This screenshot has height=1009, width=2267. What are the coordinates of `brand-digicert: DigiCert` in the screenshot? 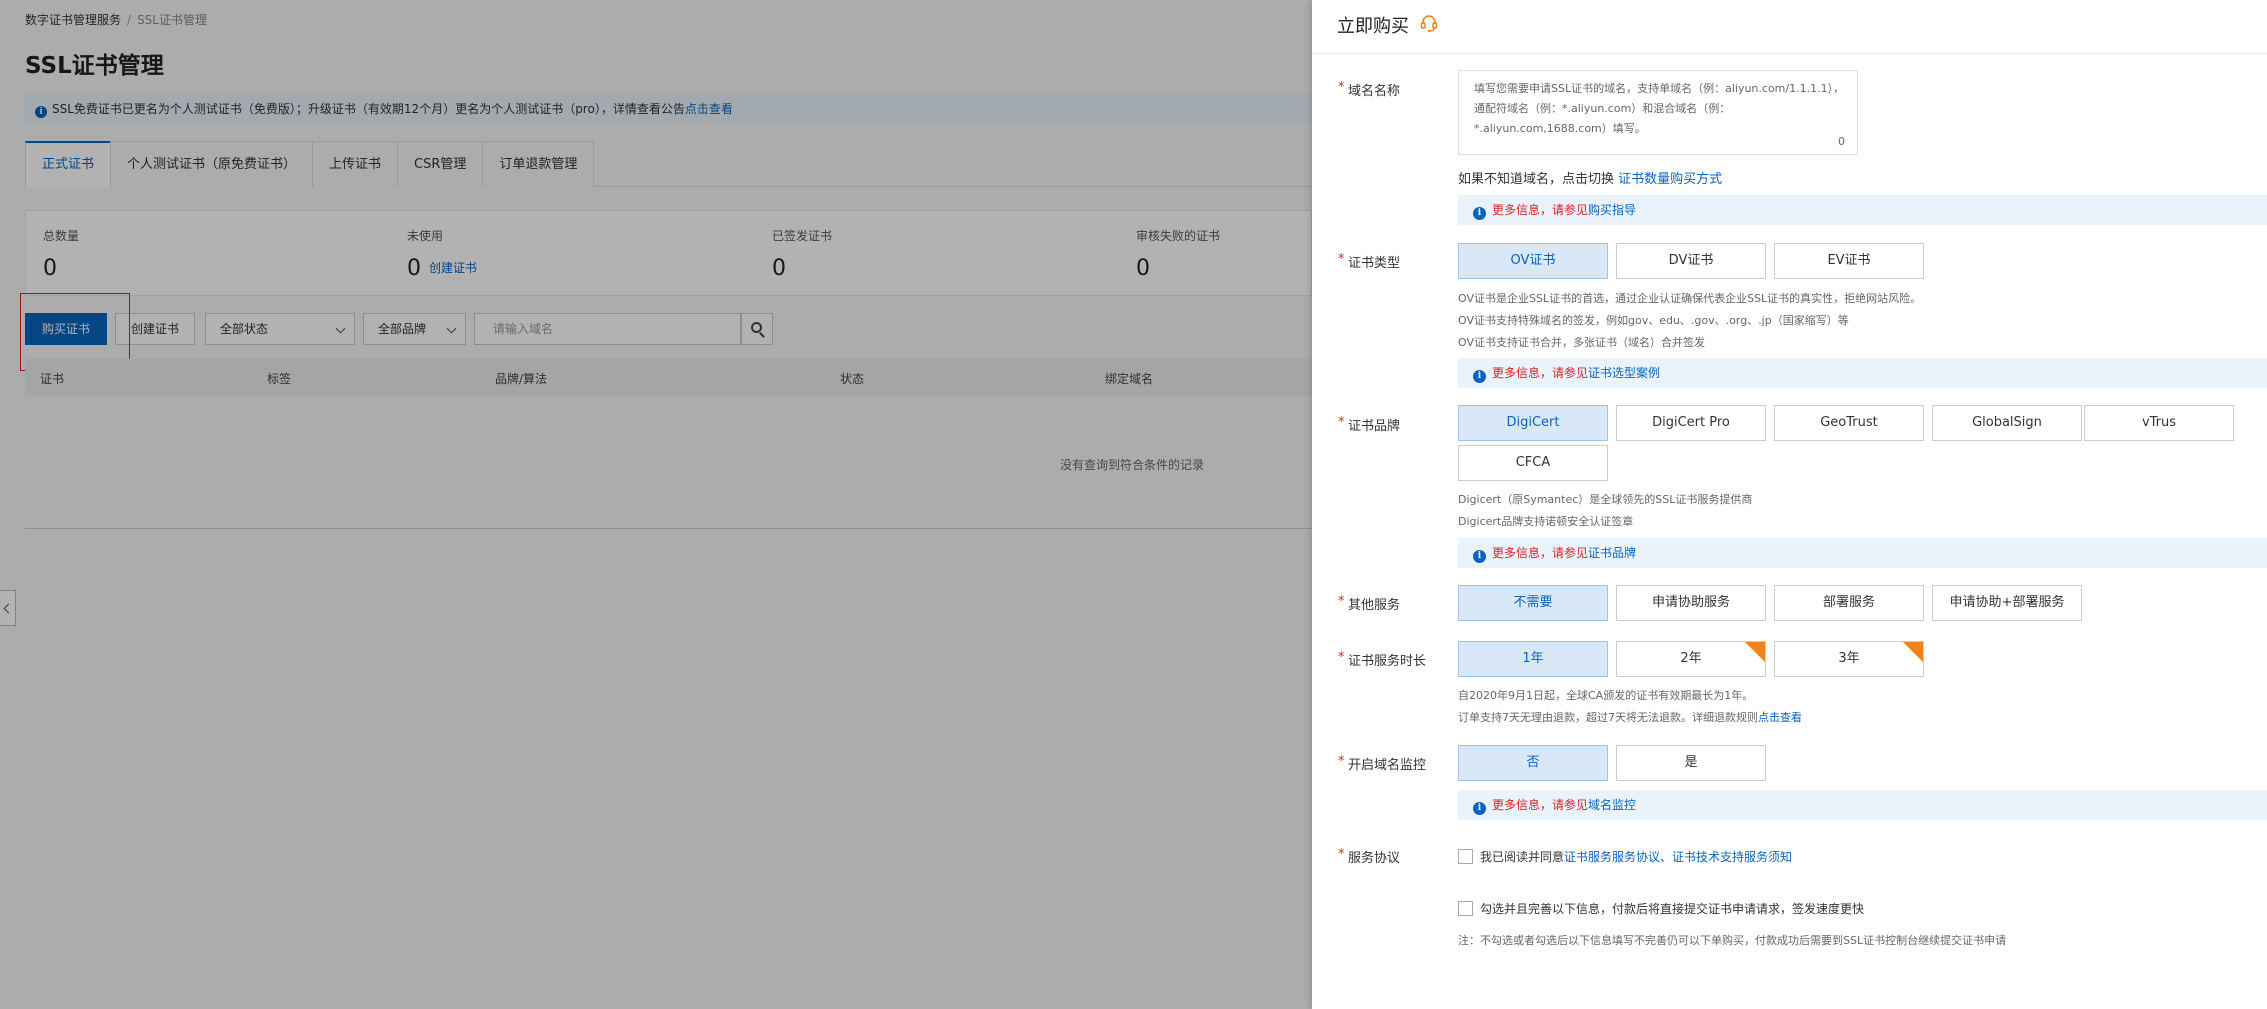 It's located at (1533, 423).